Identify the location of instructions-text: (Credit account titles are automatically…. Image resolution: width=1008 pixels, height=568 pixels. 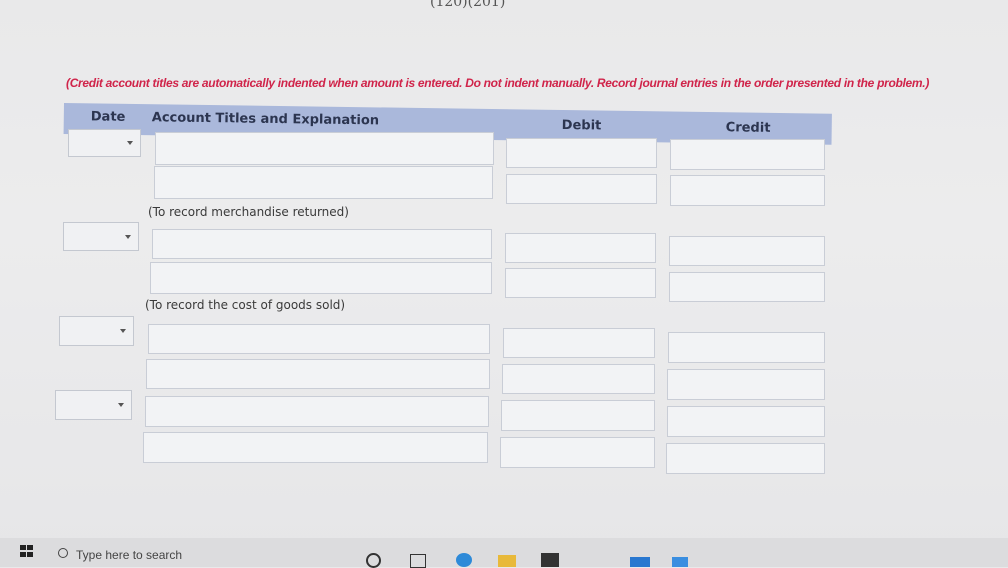
(498, 83).